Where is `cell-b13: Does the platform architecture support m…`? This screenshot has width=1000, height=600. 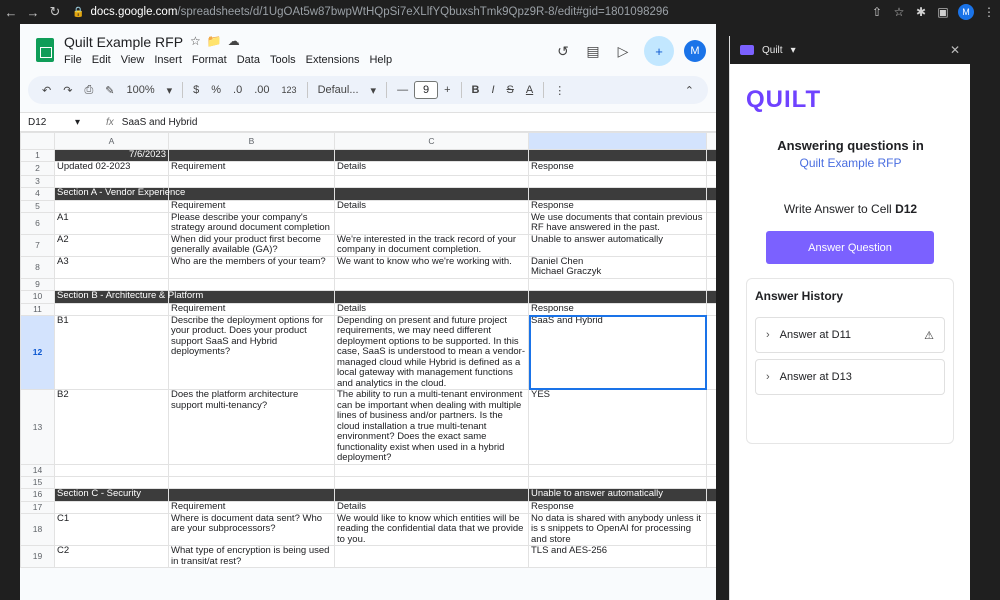 cell-b13: Does the platform architecture support m… is located at coordinates (251, 427).